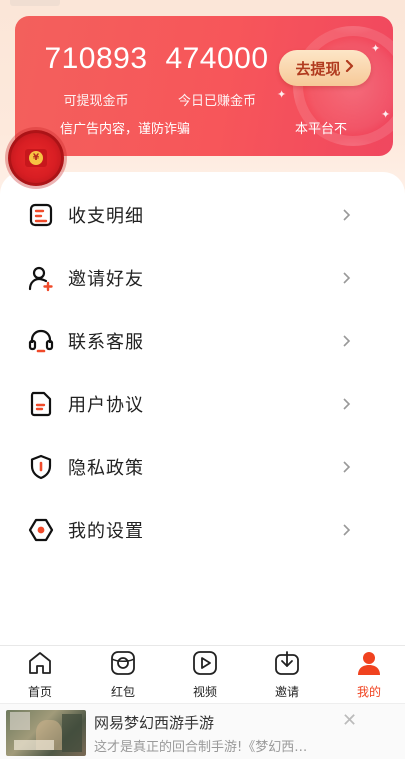 The height and width of the screenshot is (759, 405). I want to click on tab-red-packet: 红包, so click(123, 674).